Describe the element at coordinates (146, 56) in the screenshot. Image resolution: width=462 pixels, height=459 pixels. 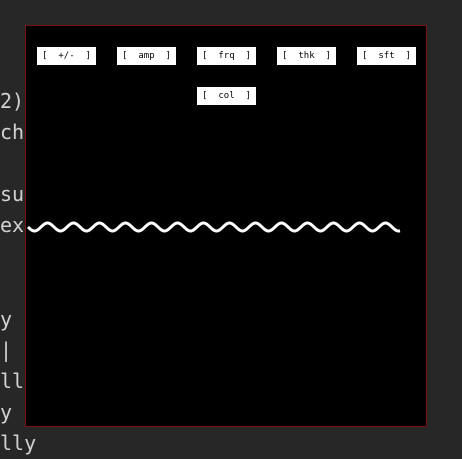
I see `amplitude-button: [ amp ]` at that location.